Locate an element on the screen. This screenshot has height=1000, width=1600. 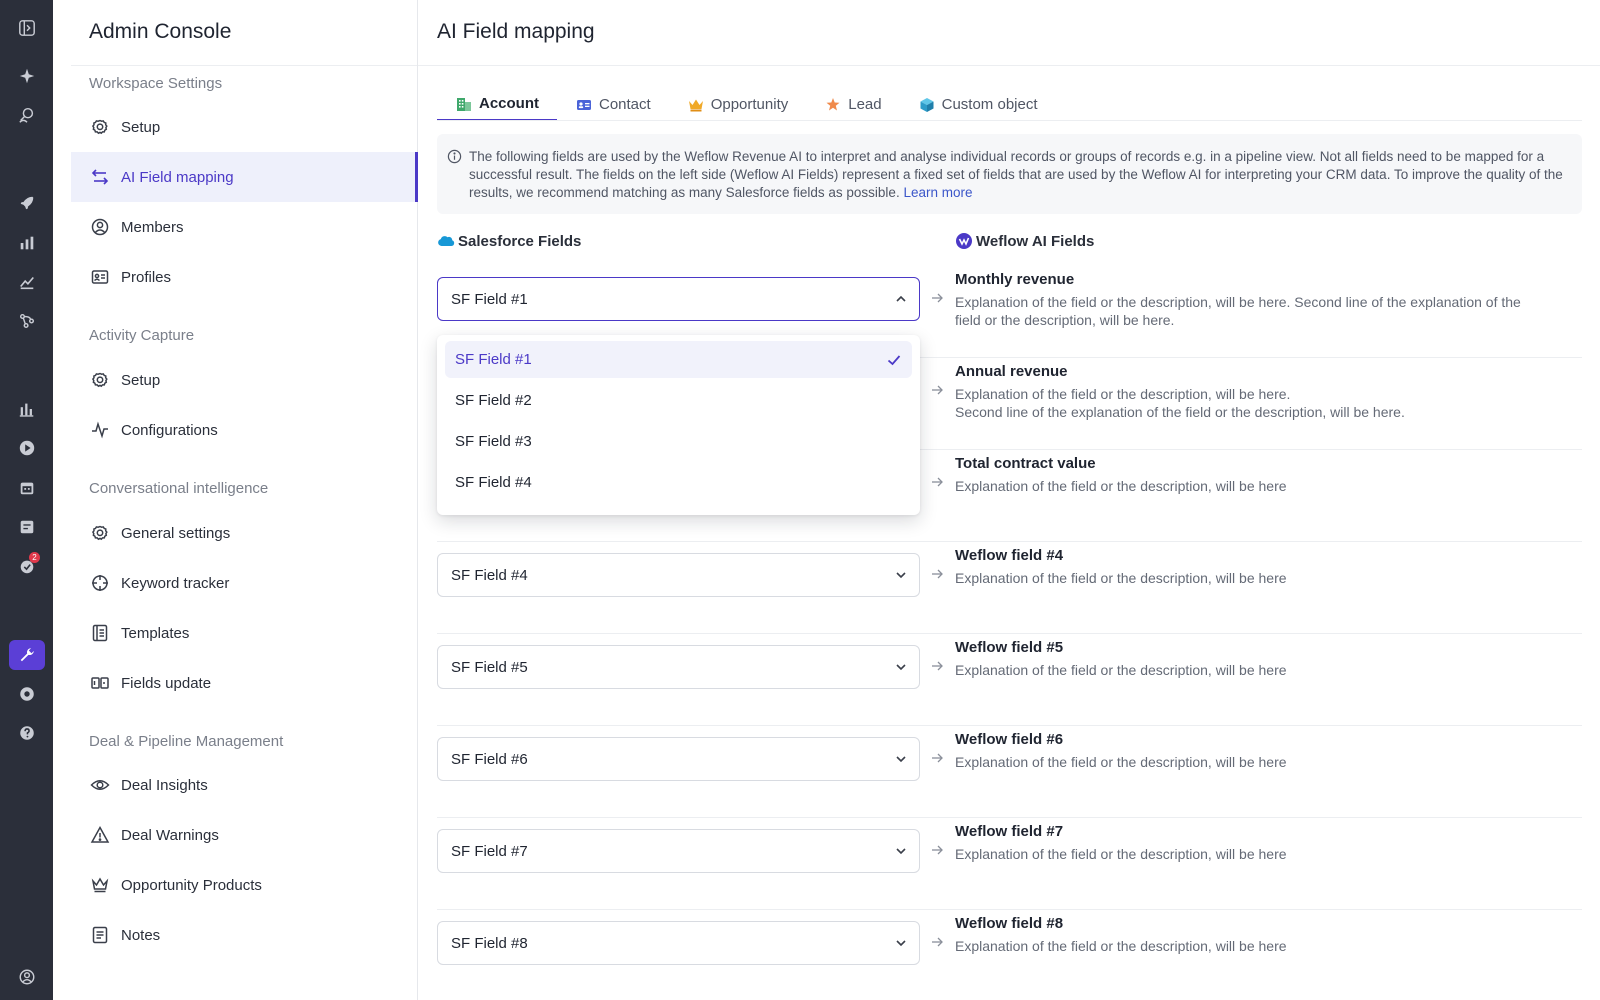
sidebar-item-activity-setup: Setup is located at coordinates (244, 380).